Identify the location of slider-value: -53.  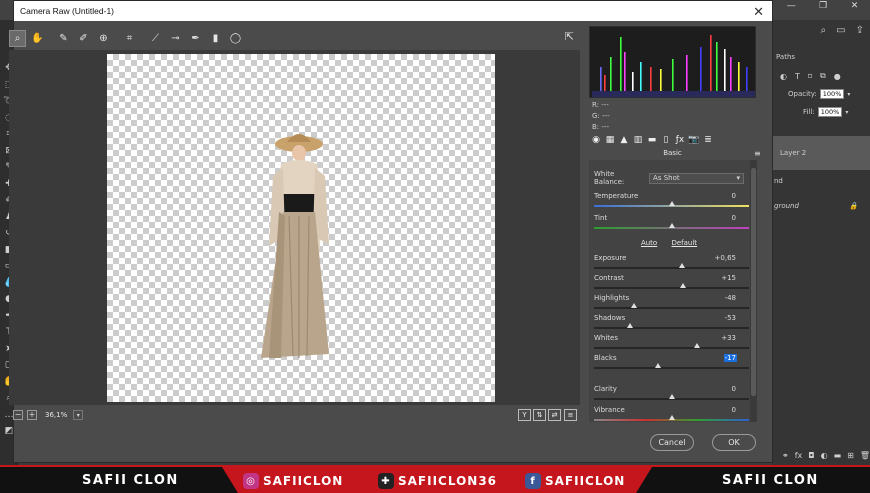
(730, 318).